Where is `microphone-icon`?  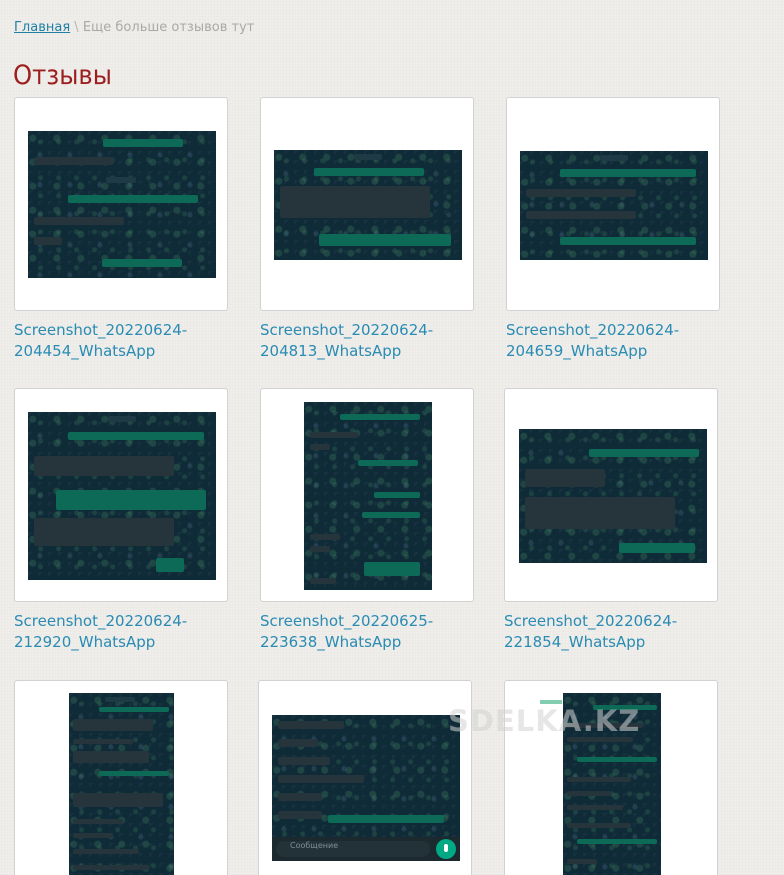 microphone-icon is located at coordinates (446, 849).